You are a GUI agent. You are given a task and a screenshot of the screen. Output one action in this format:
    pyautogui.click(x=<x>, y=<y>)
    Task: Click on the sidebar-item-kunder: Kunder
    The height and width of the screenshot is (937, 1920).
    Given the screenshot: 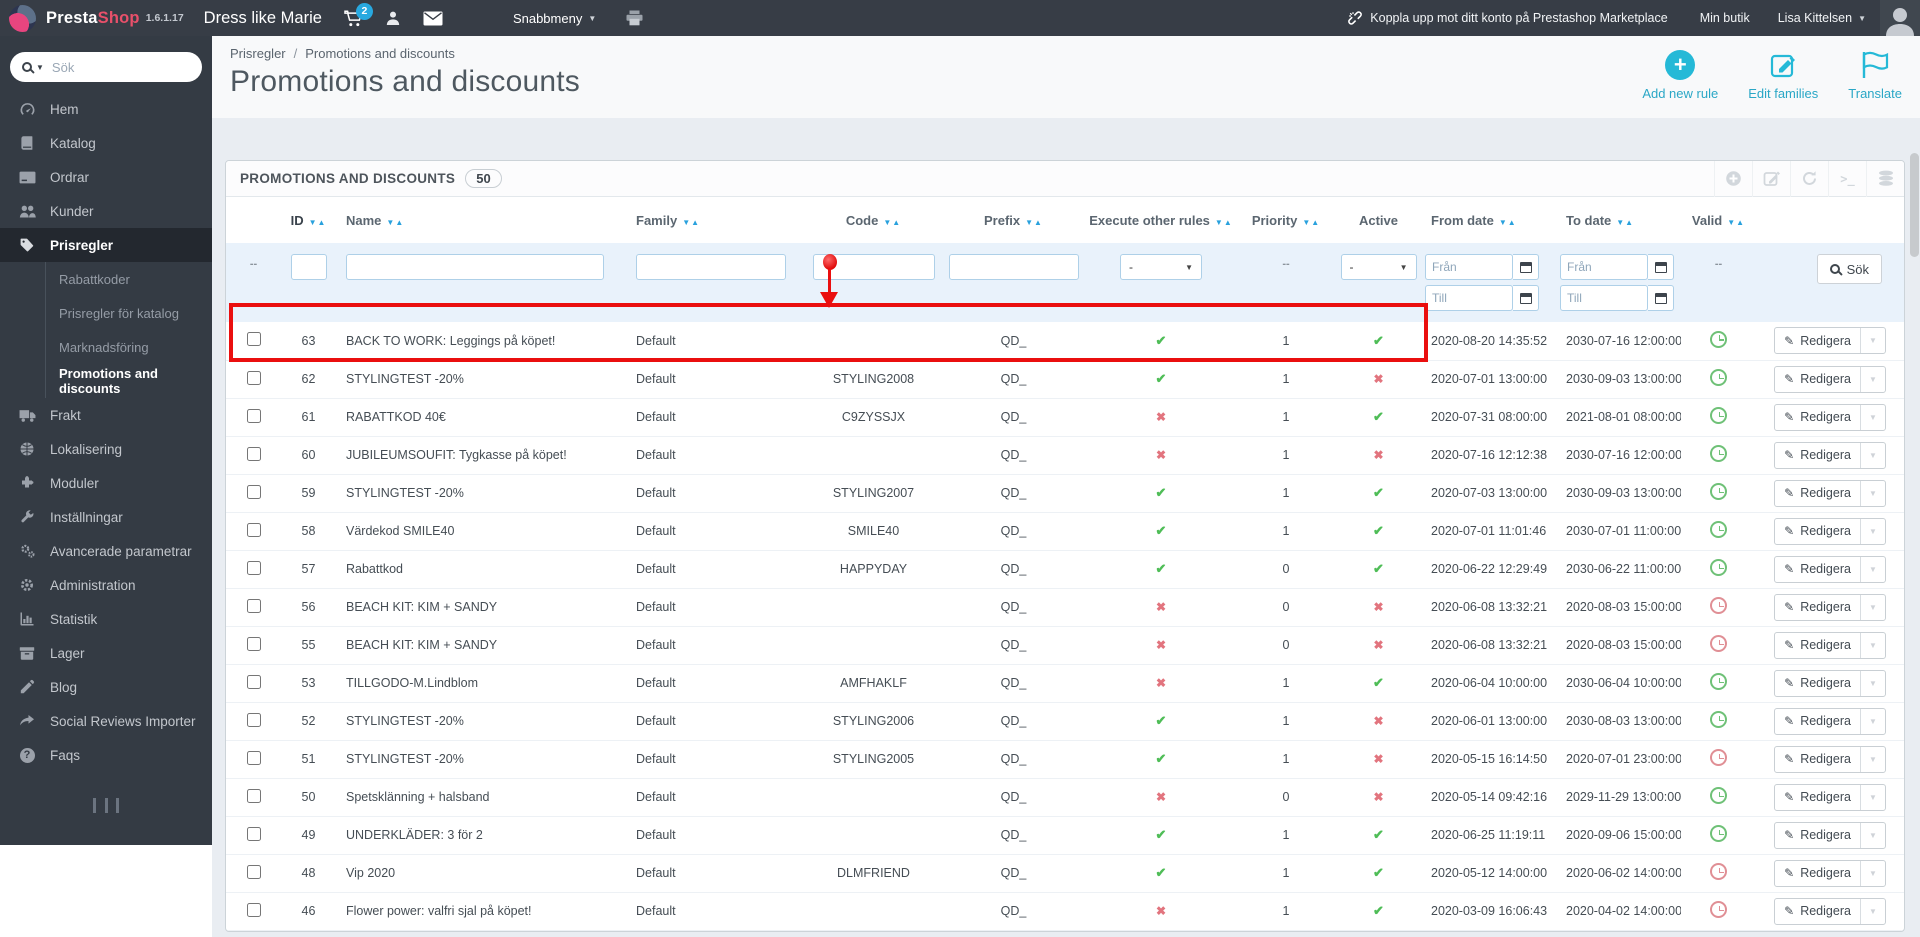 What is the action you would take?
    pyautogui.click(x=106, y=211)
    